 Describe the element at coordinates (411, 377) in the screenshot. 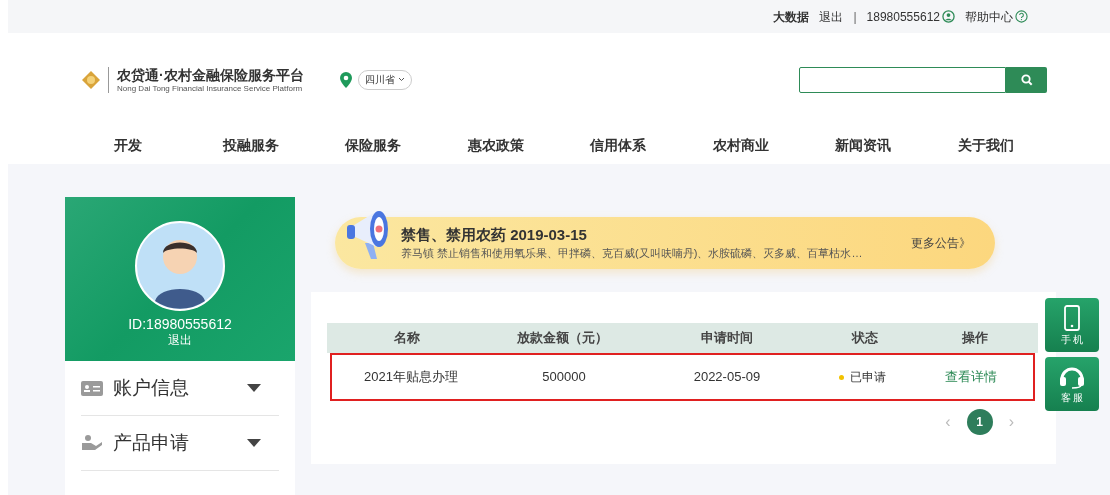

I see `table-cell-text: 2021年贴息办理` at that location.